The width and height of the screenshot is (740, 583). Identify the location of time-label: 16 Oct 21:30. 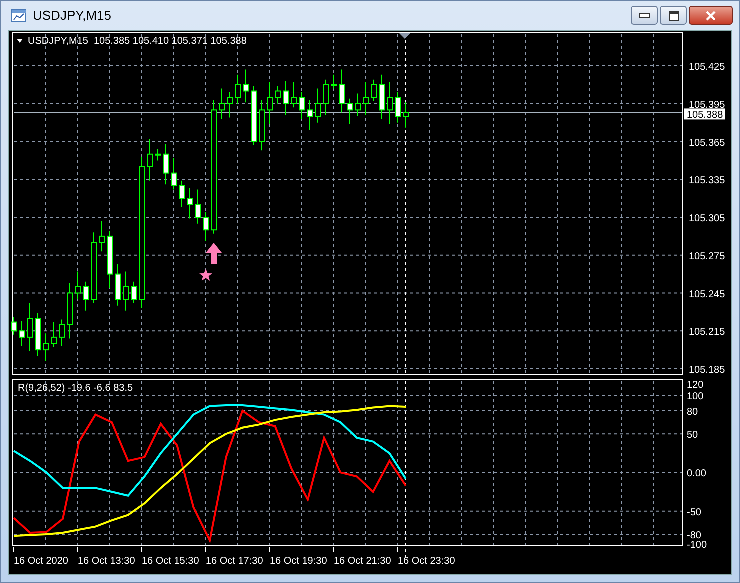
(363, 561).